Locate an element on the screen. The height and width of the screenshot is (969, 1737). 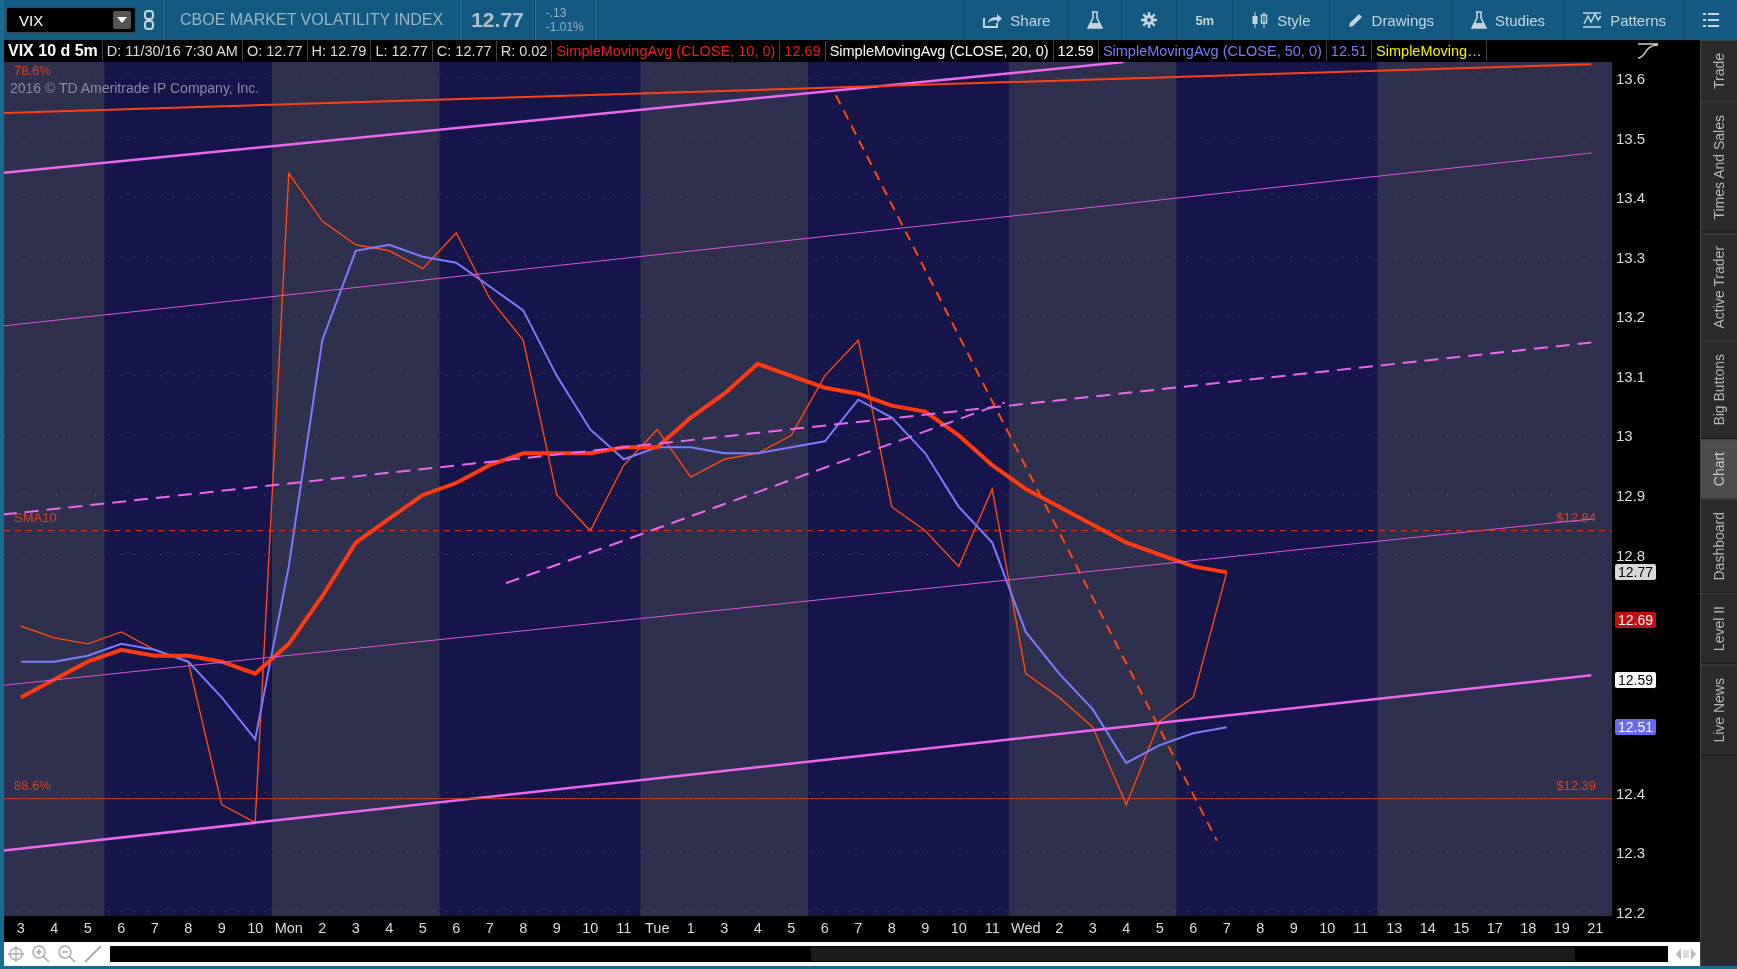
drag-handle-icon is located at coordinates (1686, 954).